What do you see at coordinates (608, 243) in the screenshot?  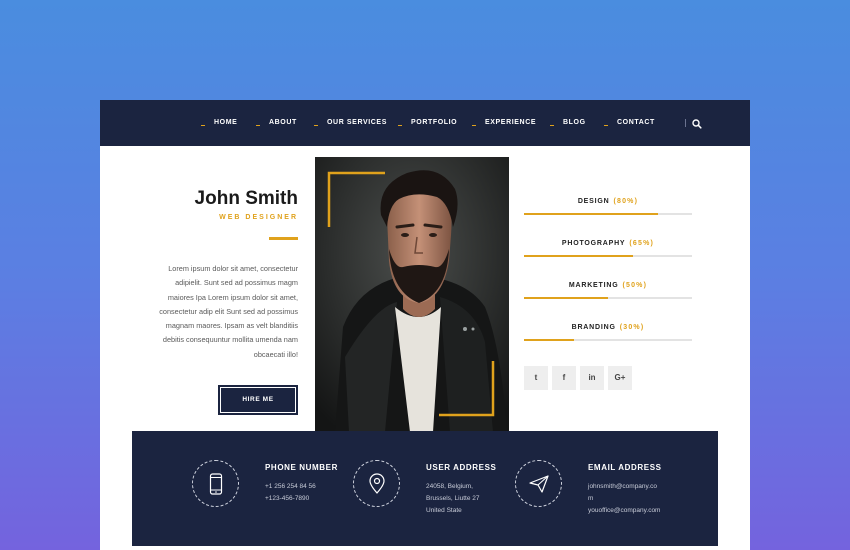 I see `skill-photography-label: PHOTOGRAPHY (65%)` at bounding box center [608, 243].